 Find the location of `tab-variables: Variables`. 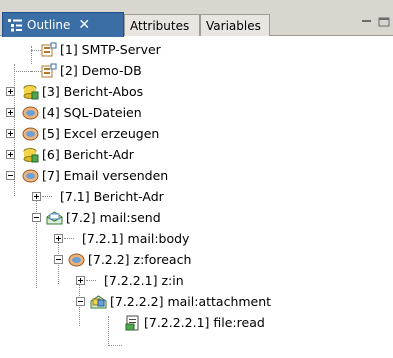

tab-variables: Variables is located at coordinates (235, 25).